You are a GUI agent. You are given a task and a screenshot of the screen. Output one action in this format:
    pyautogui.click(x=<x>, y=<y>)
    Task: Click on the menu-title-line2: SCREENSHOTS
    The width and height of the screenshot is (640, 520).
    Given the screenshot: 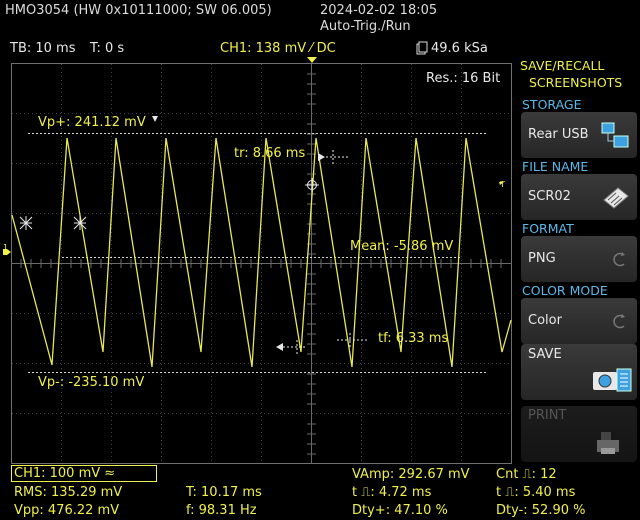 What is the action you would take?
    pyautogui.click(x=576, y=82)
    